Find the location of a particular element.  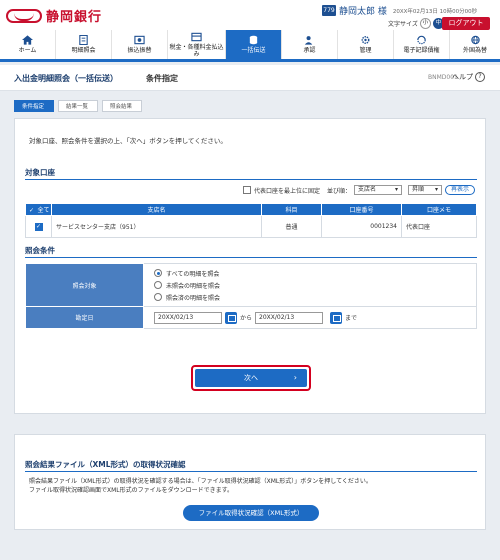

help-label: ヘルプ is located at coordinates (462, 77).